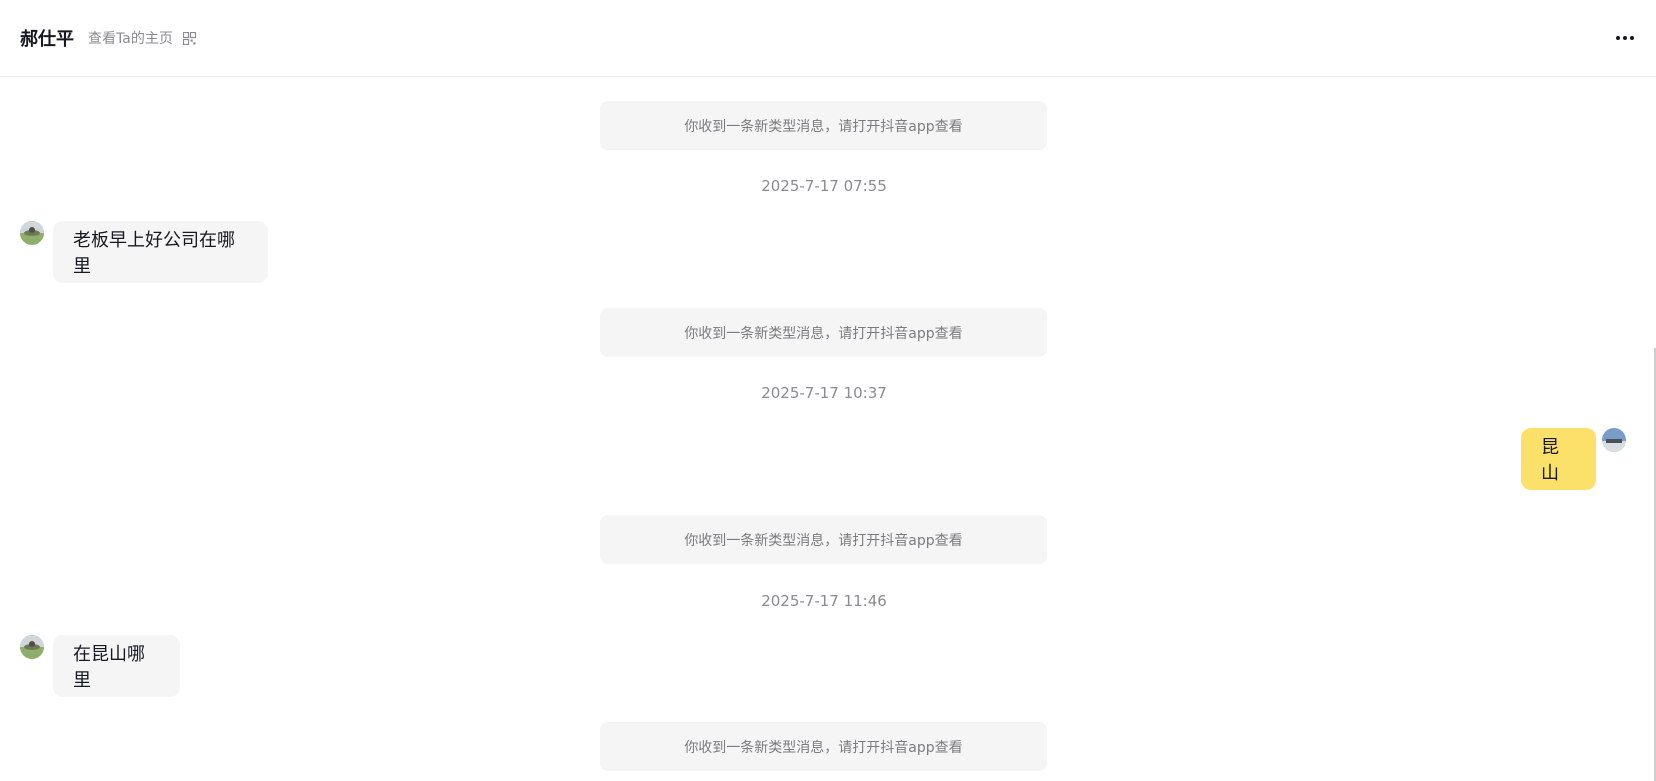  I want to click on message-timestamp: 2025-7-17 07:55, so click(824, 186).